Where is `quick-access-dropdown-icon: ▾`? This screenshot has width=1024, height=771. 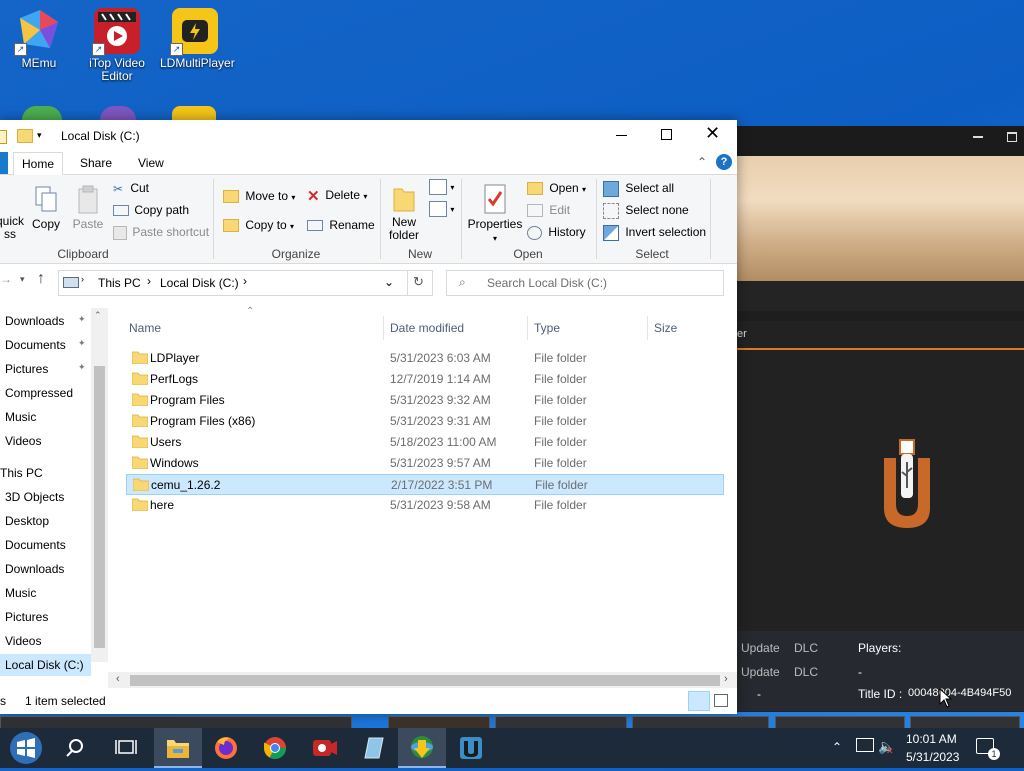
quick-access-dropdown-icon: ▾ is located at coordinates (39, 135).